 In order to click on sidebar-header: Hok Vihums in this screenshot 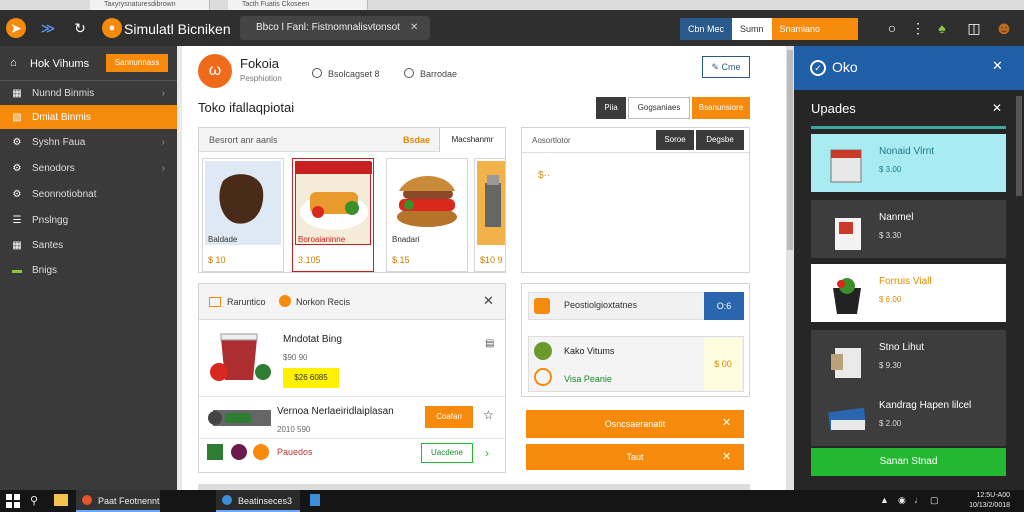, I will do `click(60, 64)`.